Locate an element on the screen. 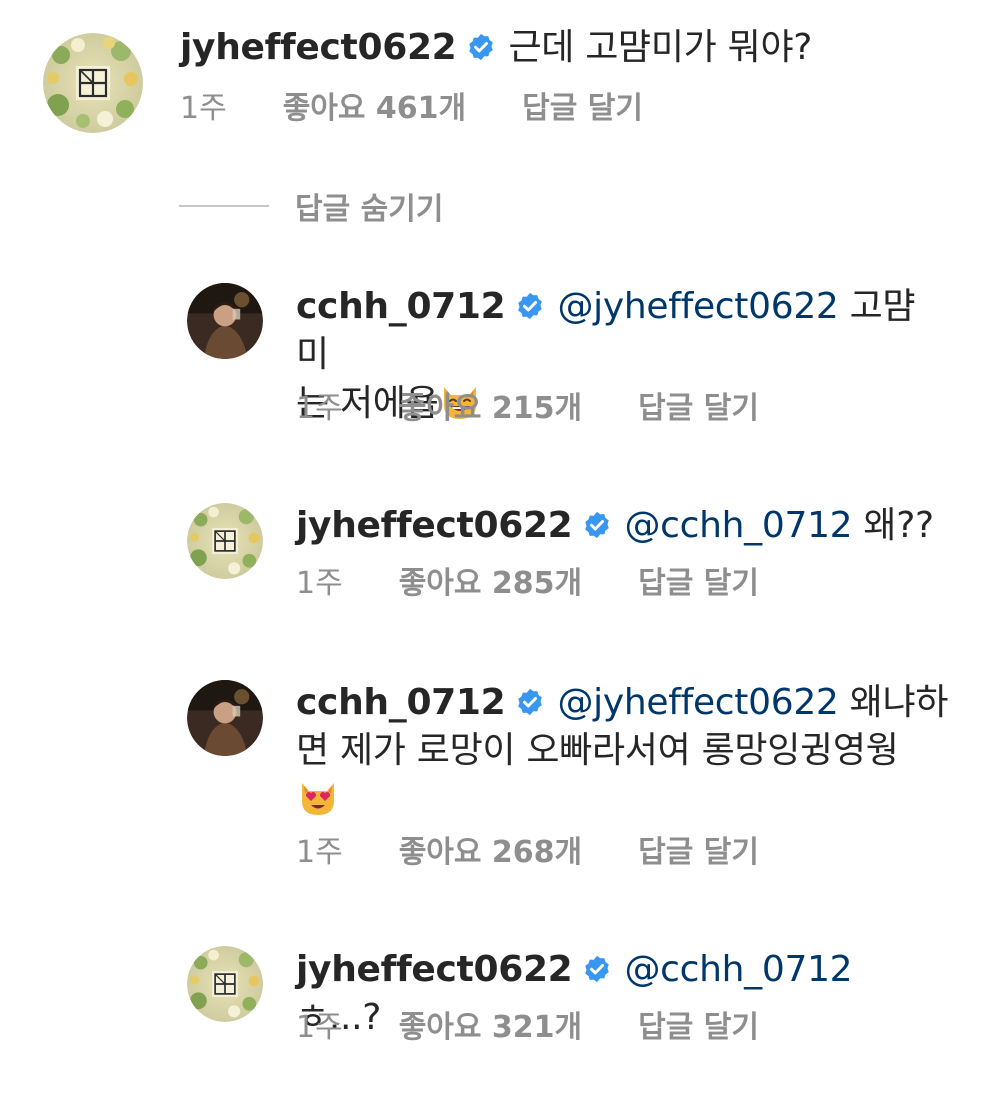 This screenshot has width=982, height=1096. comment-meta: 1주 좋아요 215개 답글 달기 is located at coordinates (527, 409).